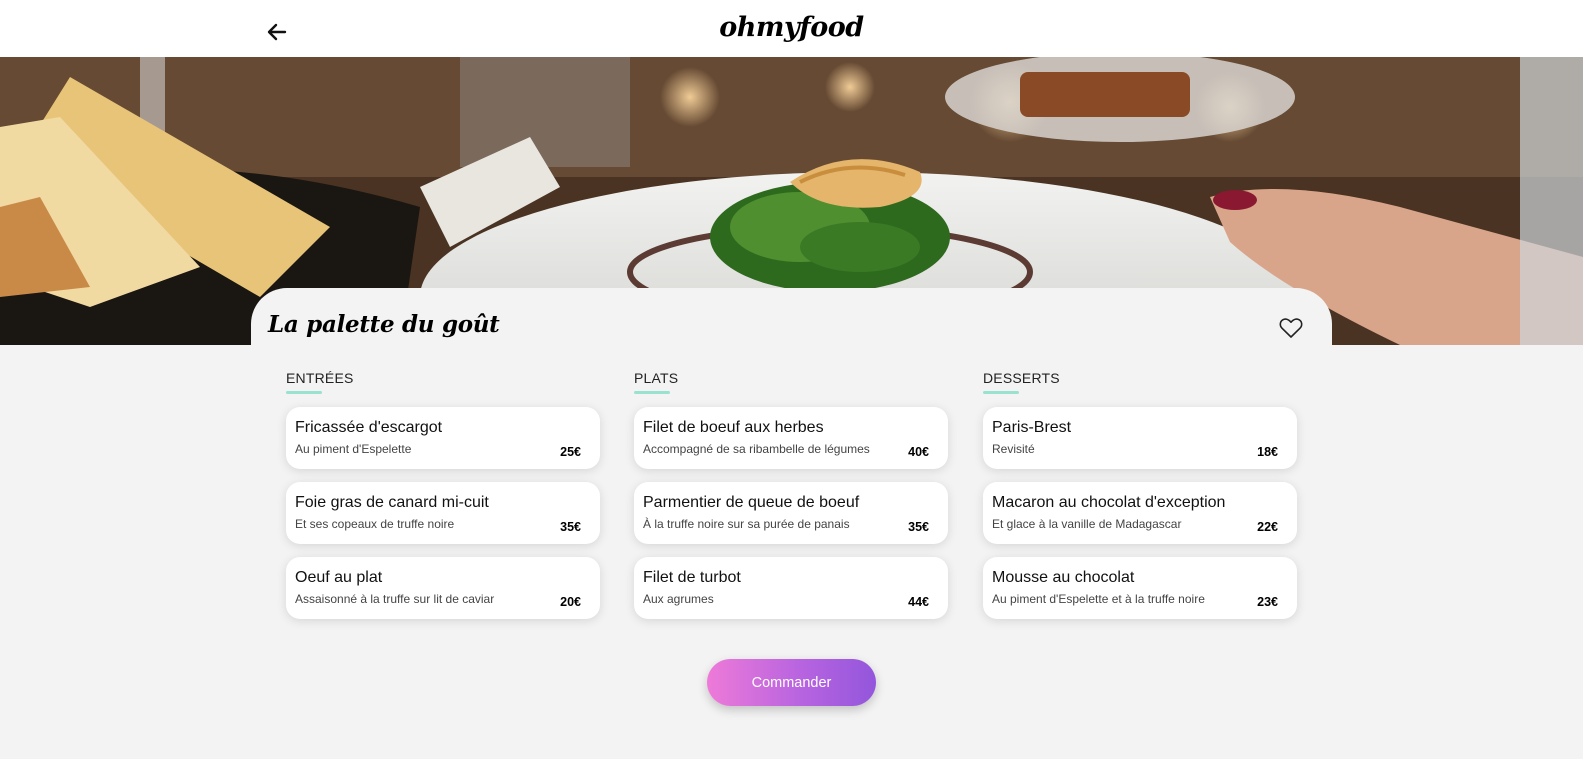 The width and height of the screenshot is (1583, 759). What do you see at coordinates (570, 602) in the screenshot?
I see `dish-price: 20€` at bounding box center [570, 602].